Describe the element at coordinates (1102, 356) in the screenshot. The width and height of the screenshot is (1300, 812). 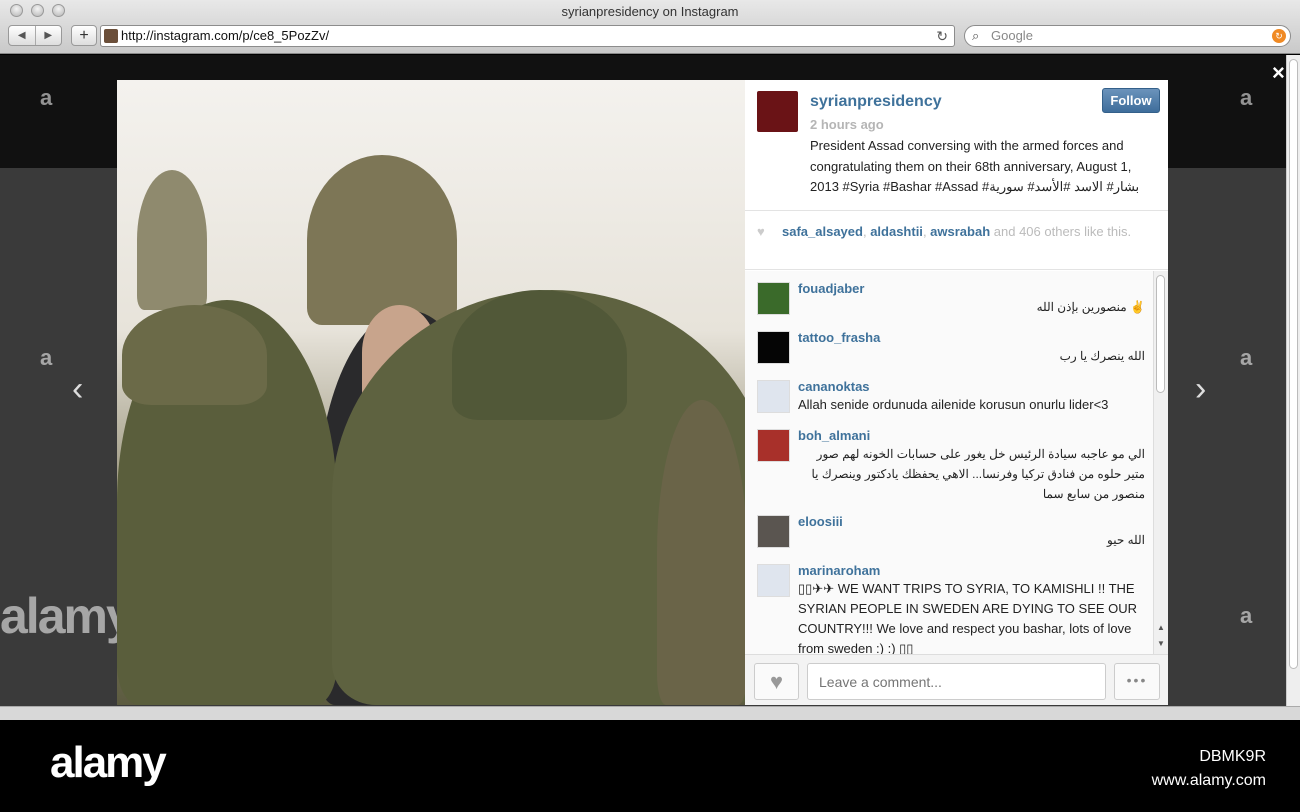
I see `comment-text: الله ينصرك يا رب` at that location.